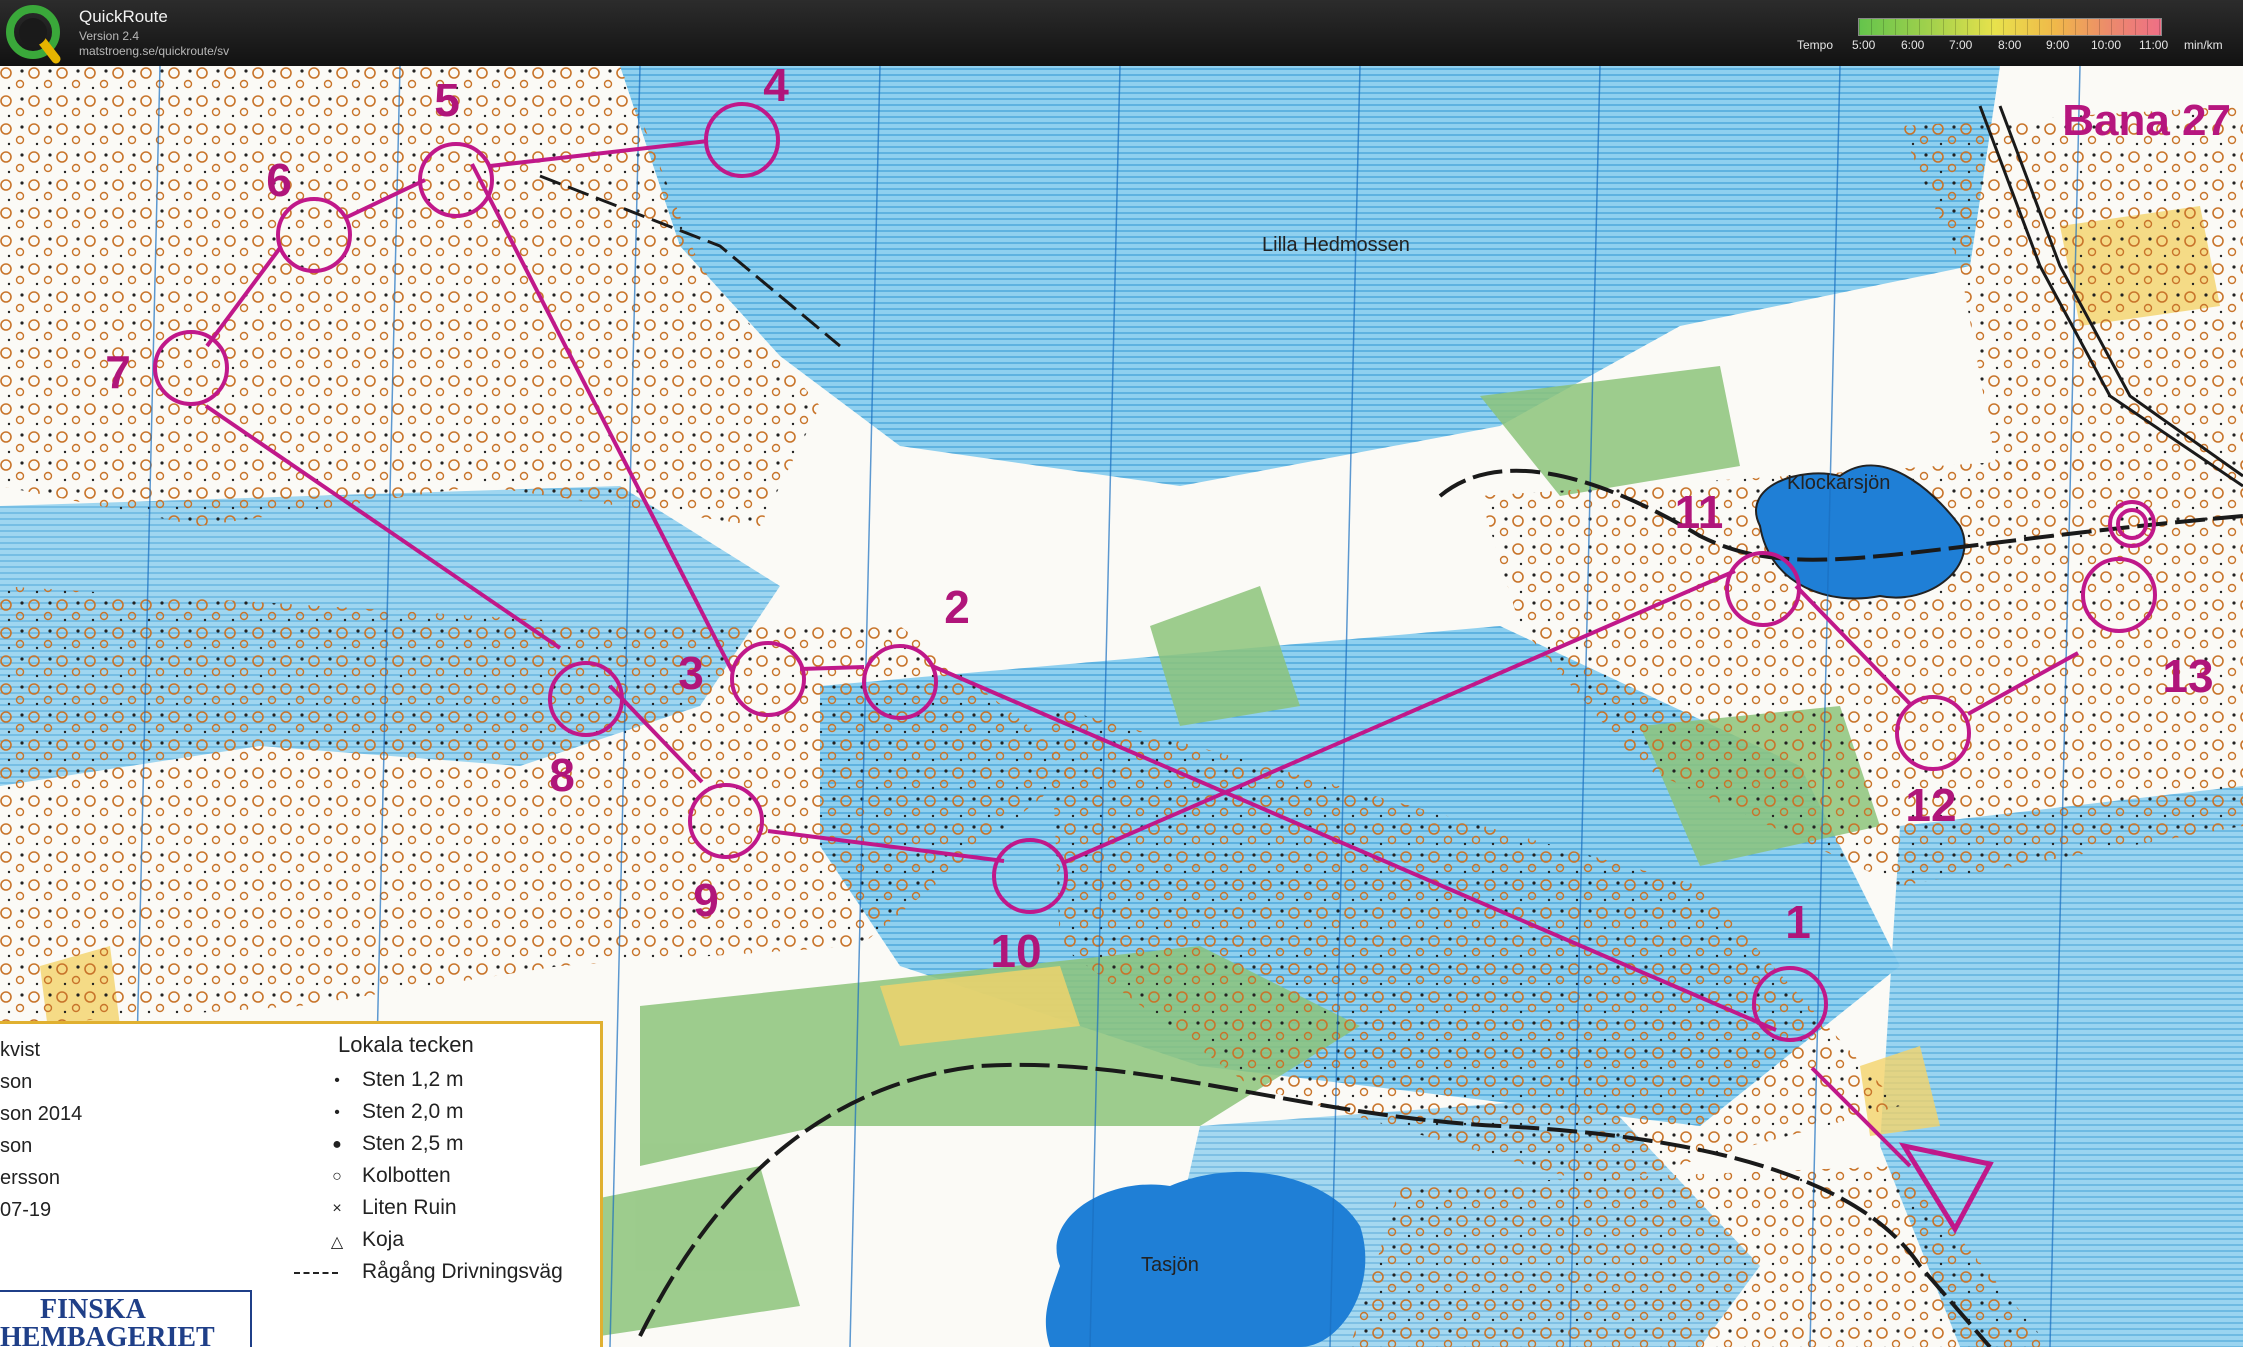 This screenshot has width=2243, height=1347. What do you see at coordinates (1016, 951) in the screenshot?
I see `control-number-10: 10` at bounding box center [1016, 951].